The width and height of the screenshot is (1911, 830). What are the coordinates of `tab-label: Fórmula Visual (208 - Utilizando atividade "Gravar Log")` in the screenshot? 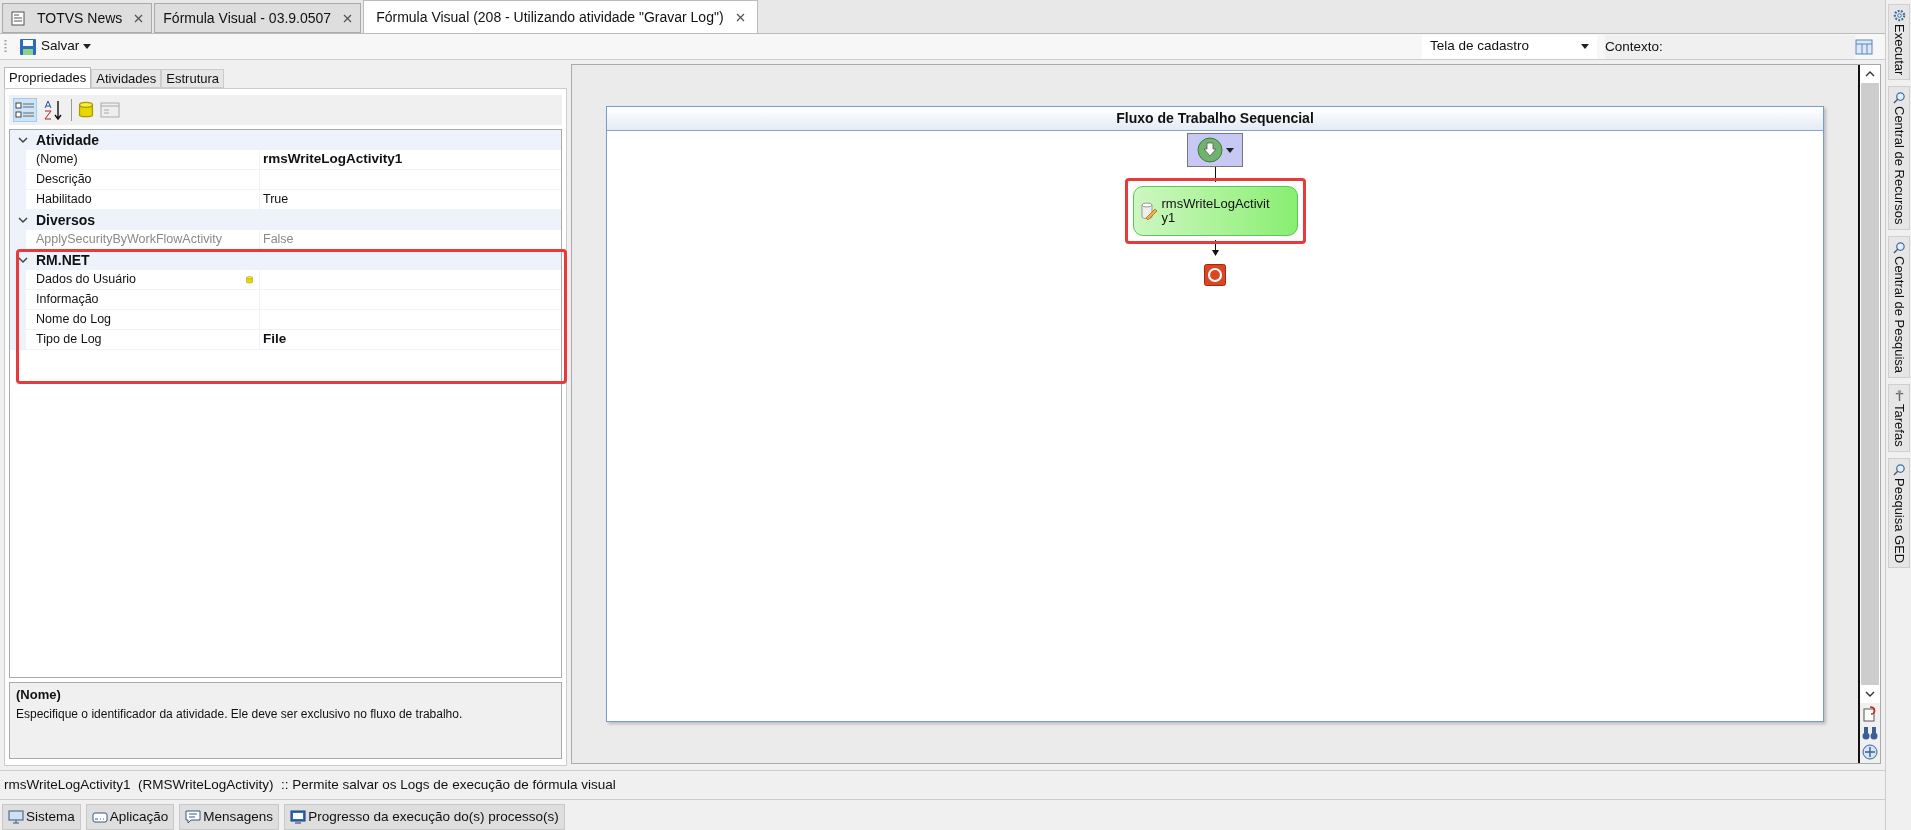 It's located at (550, 17).